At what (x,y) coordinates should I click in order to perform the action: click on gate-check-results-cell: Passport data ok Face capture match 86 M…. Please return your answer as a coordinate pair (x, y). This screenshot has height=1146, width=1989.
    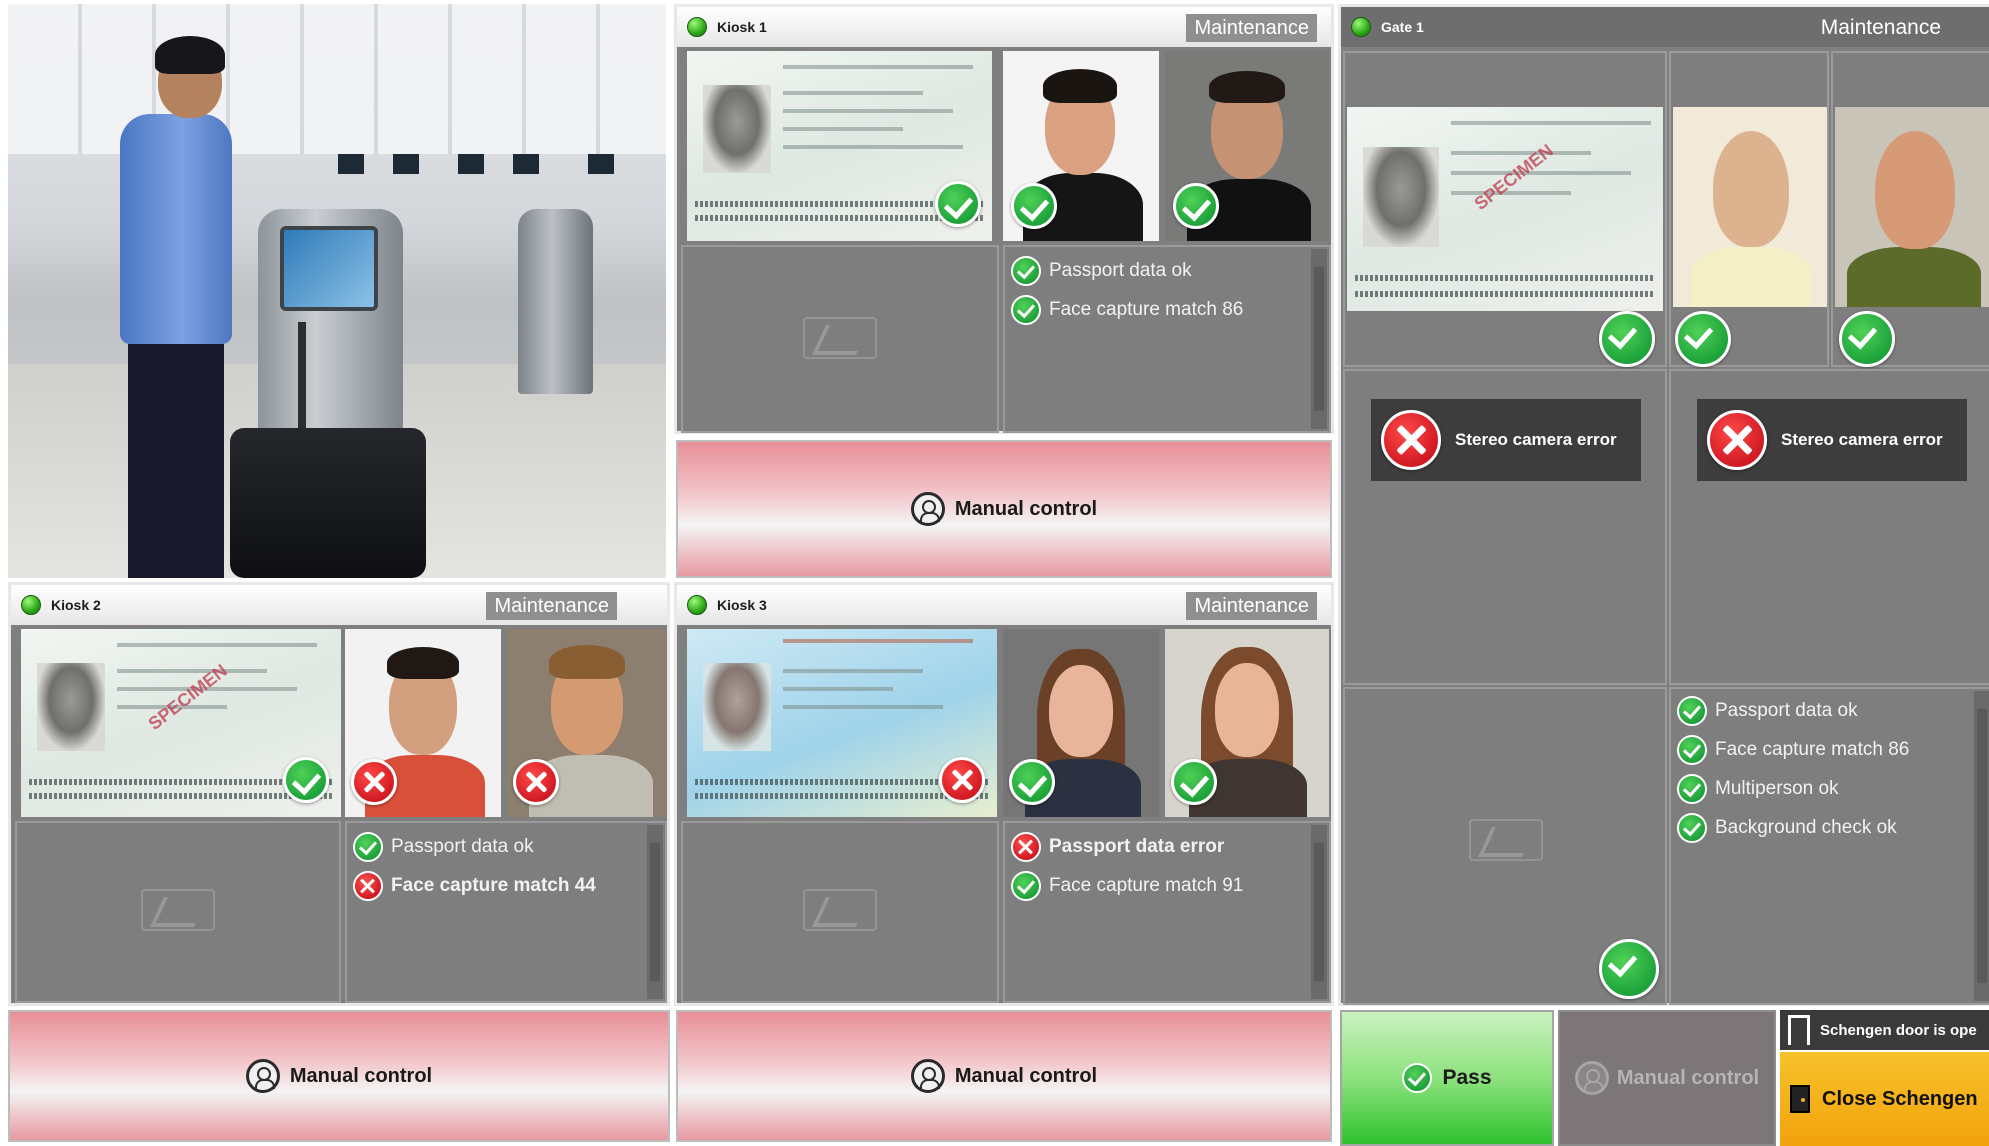
    Looking at the image, I should click on (1829, 846).